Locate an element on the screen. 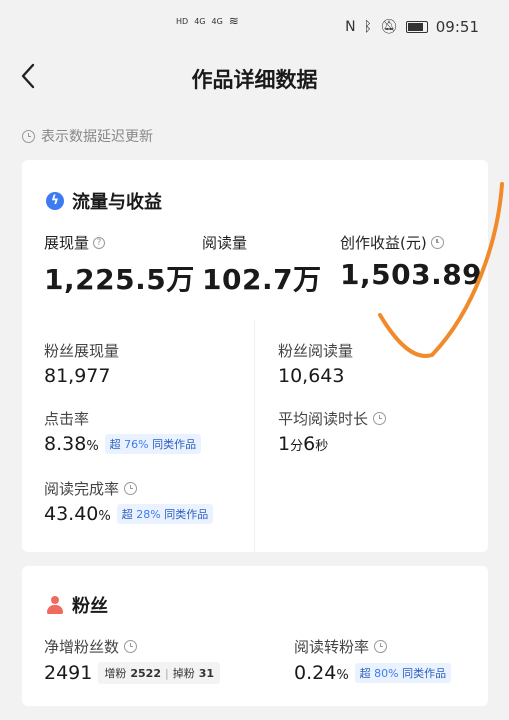 This screenshot has height=720, width=509. battery-icon is located at coordinates (416, 27).